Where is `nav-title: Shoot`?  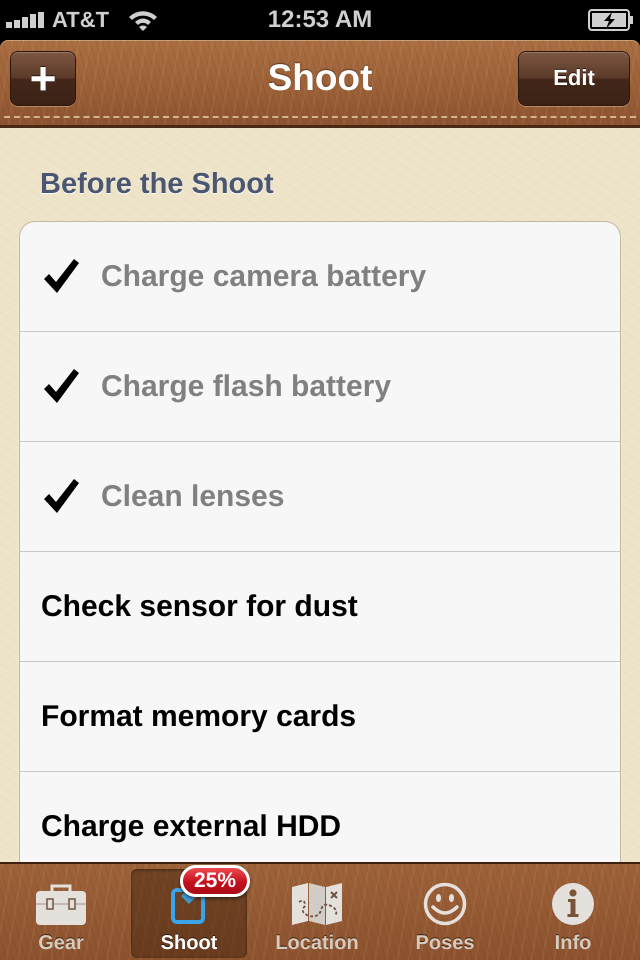 nav-title: Shoot is located at coordinates (320, 78).